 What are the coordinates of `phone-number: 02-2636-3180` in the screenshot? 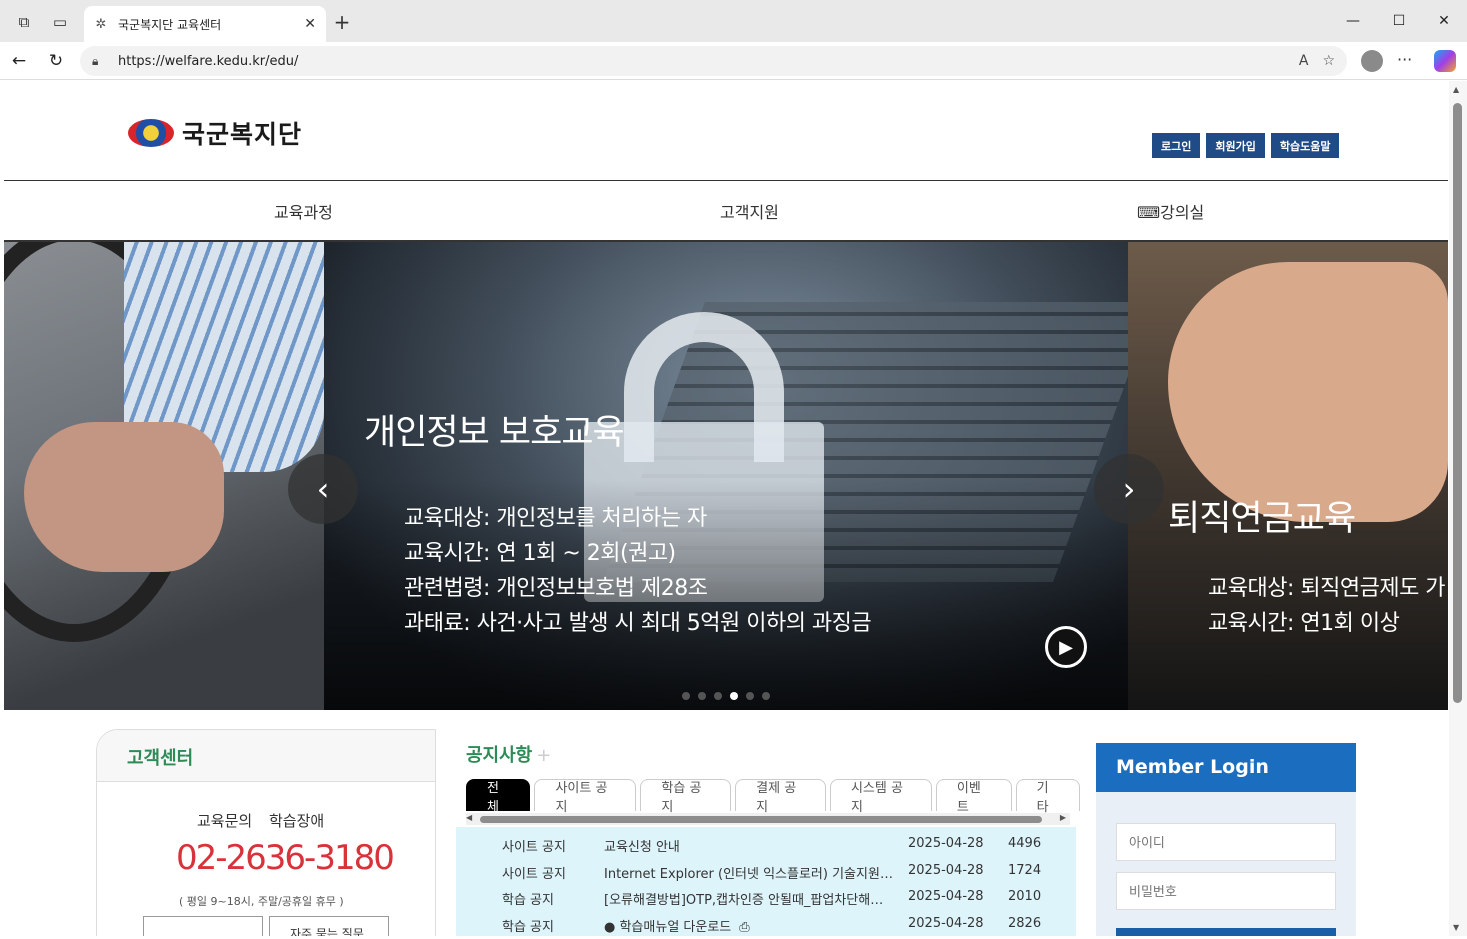 It's located at (285, 858).